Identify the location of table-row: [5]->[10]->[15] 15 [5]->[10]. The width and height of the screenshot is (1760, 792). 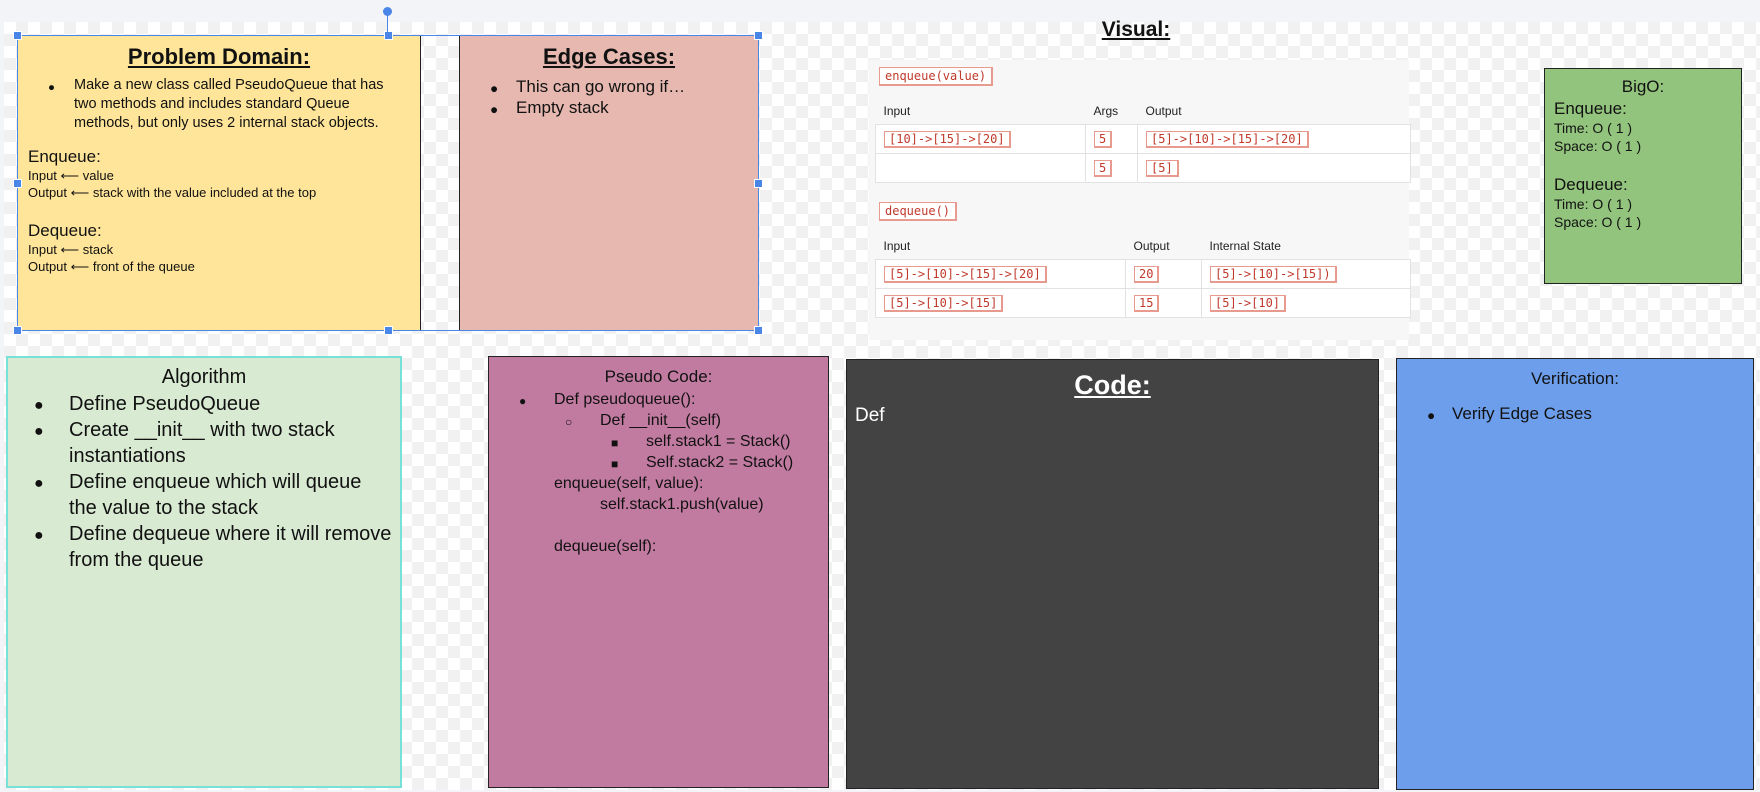
(1143, 303).